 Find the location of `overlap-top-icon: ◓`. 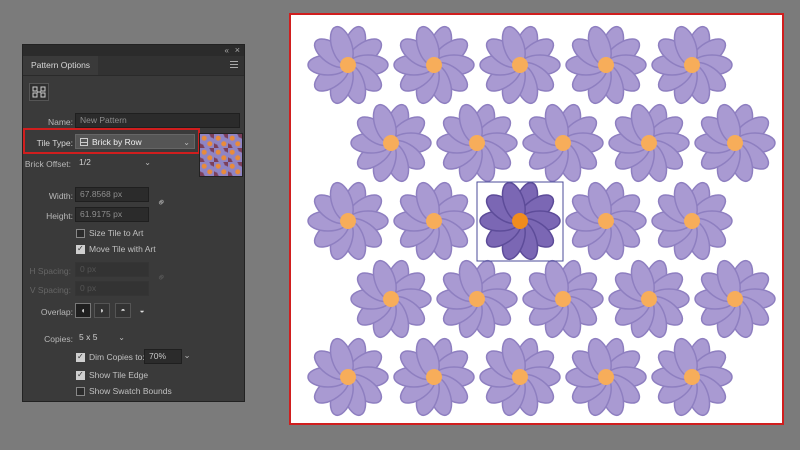

overlap-top-icon: ◓ is located at coordinates (123, 310).